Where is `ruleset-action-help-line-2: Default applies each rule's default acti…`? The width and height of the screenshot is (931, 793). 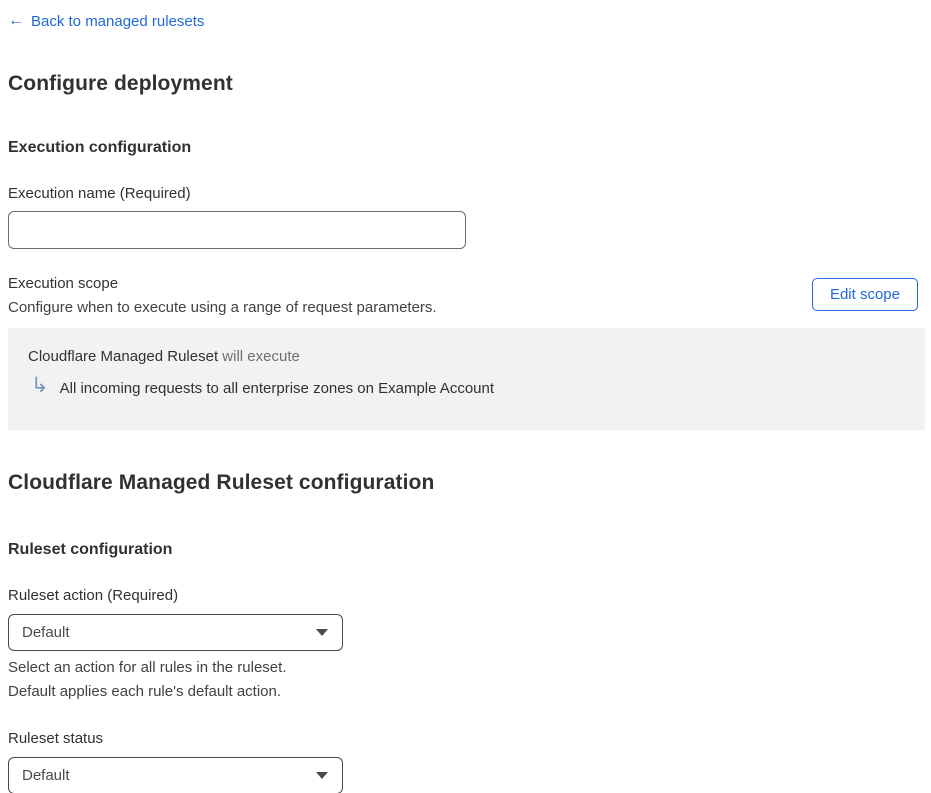 ruleset-action-help-line-2: Default applies each rule's default acti… is located at coordinates (145, 691).